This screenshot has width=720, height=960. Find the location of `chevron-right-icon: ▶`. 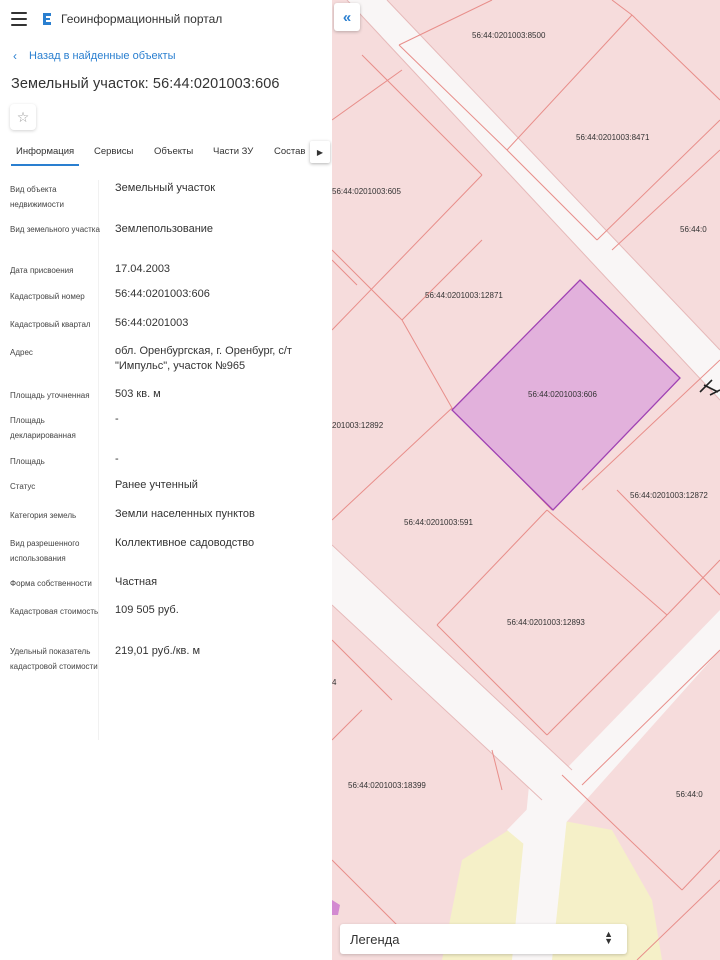

chevron-right-icon: ▶ is located at coordinates (320, 152).